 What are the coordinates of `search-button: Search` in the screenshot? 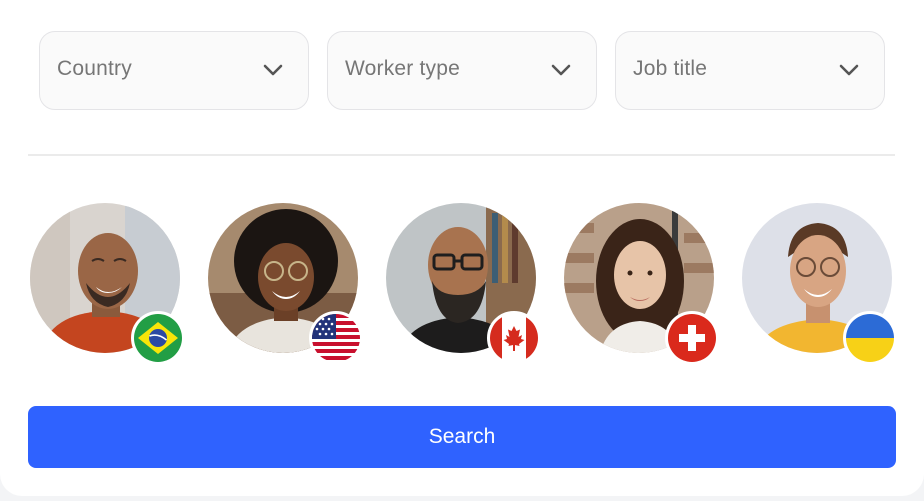 It's located at (462, 437).